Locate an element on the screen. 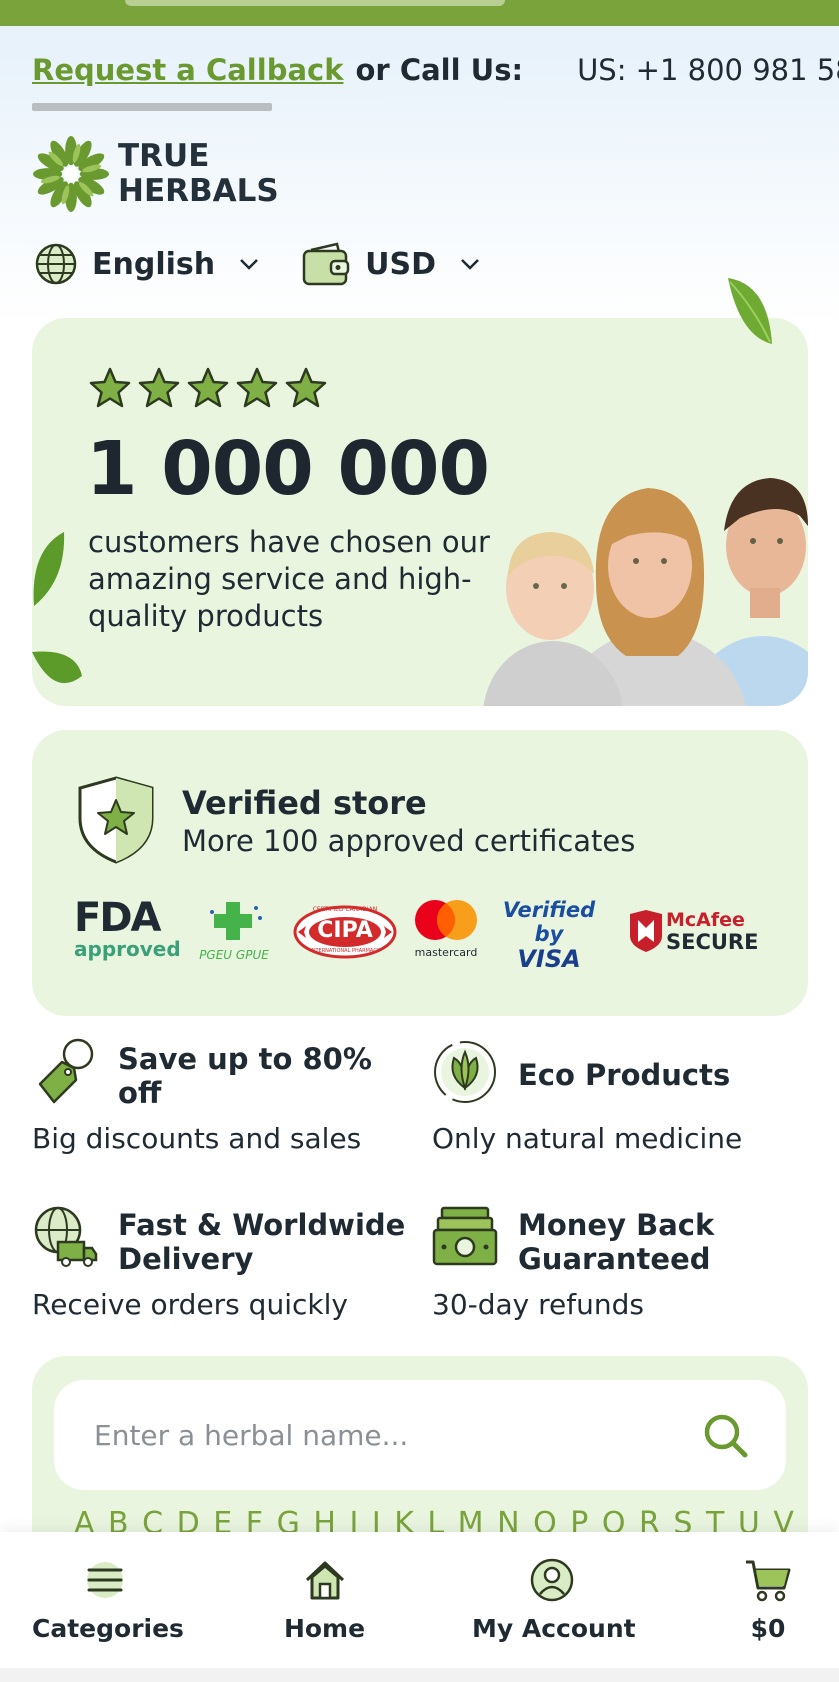 The image size is (839, 1682). customer-count: 1 000 000 is located at coordinates (288, 469).